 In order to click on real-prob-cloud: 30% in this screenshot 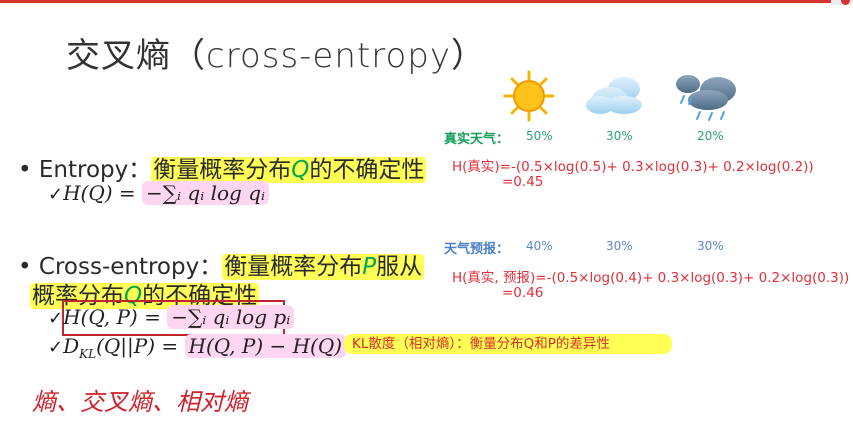, I will do `click(619, 136)`.